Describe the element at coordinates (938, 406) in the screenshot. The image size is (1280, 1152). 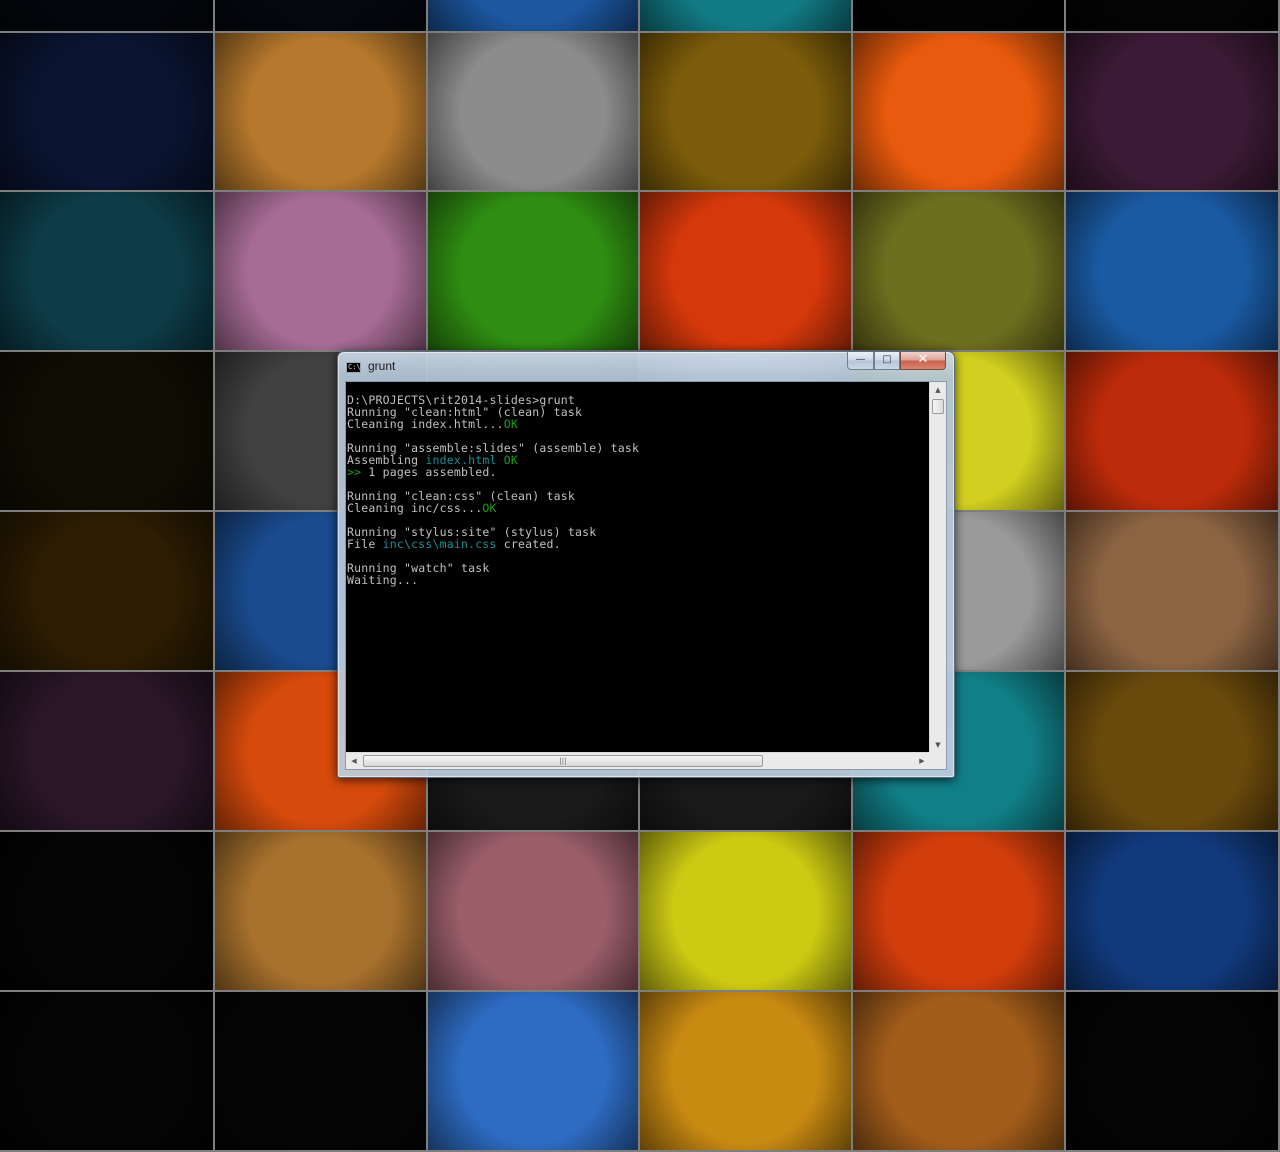
I see `vertical-scroll-thumb` at that location.